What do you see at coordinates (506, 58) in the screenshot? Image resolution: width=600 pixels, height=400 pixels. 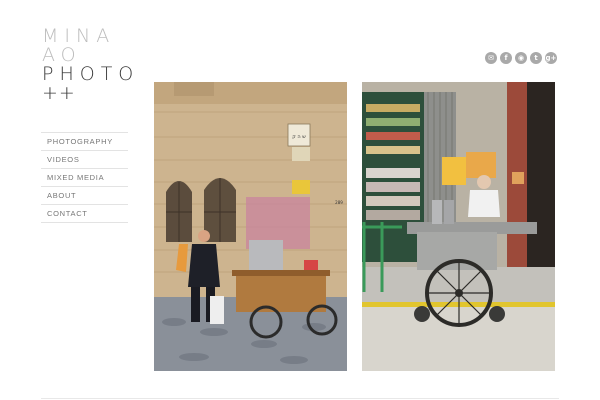 I see `facebook-icon: f` at bounding box center [506, 58].